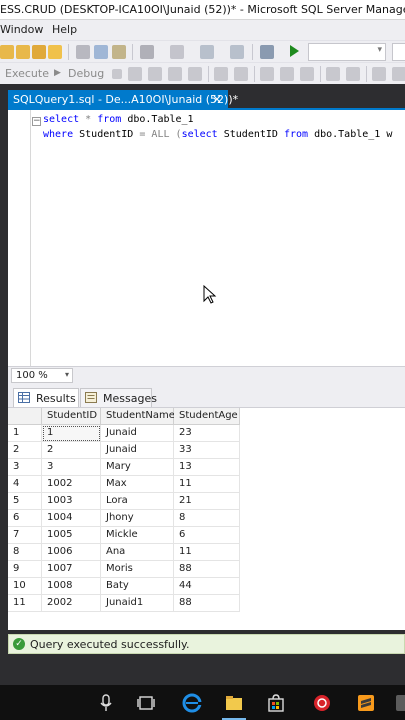 This screenshot has width=405, height=720. Describe the element at coordinates (208, 74) in the screenshot. I see `toolbar-separator` at that location.